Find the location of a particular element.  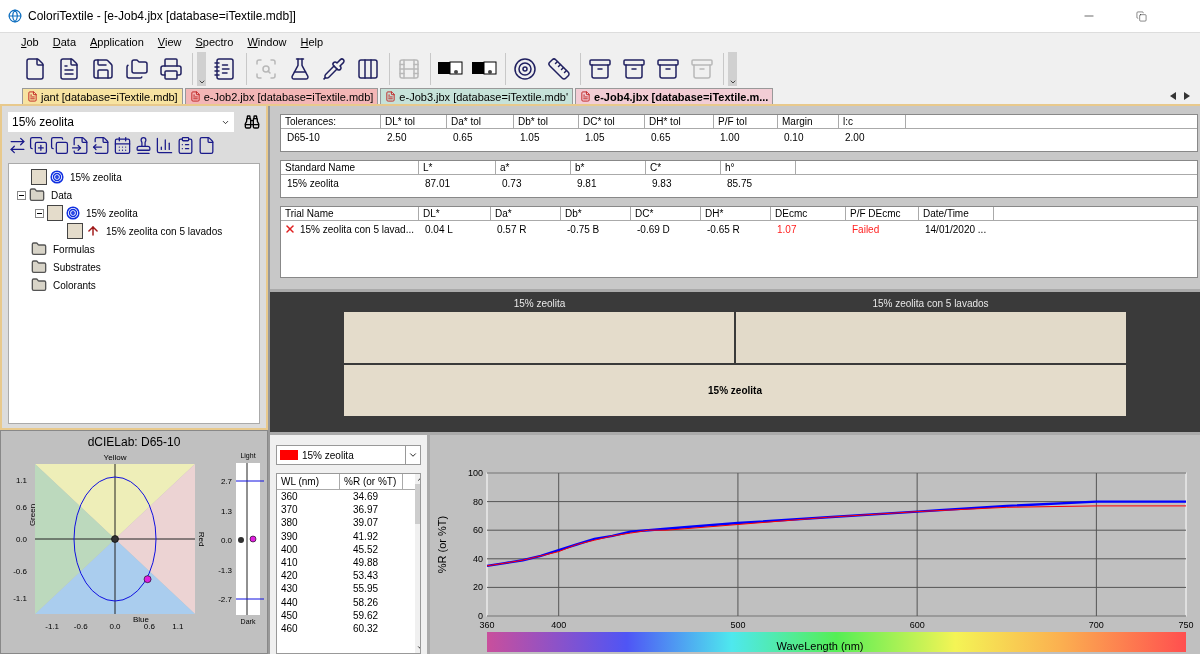

column-header: DL* tol is located at coordinates (414, 122).